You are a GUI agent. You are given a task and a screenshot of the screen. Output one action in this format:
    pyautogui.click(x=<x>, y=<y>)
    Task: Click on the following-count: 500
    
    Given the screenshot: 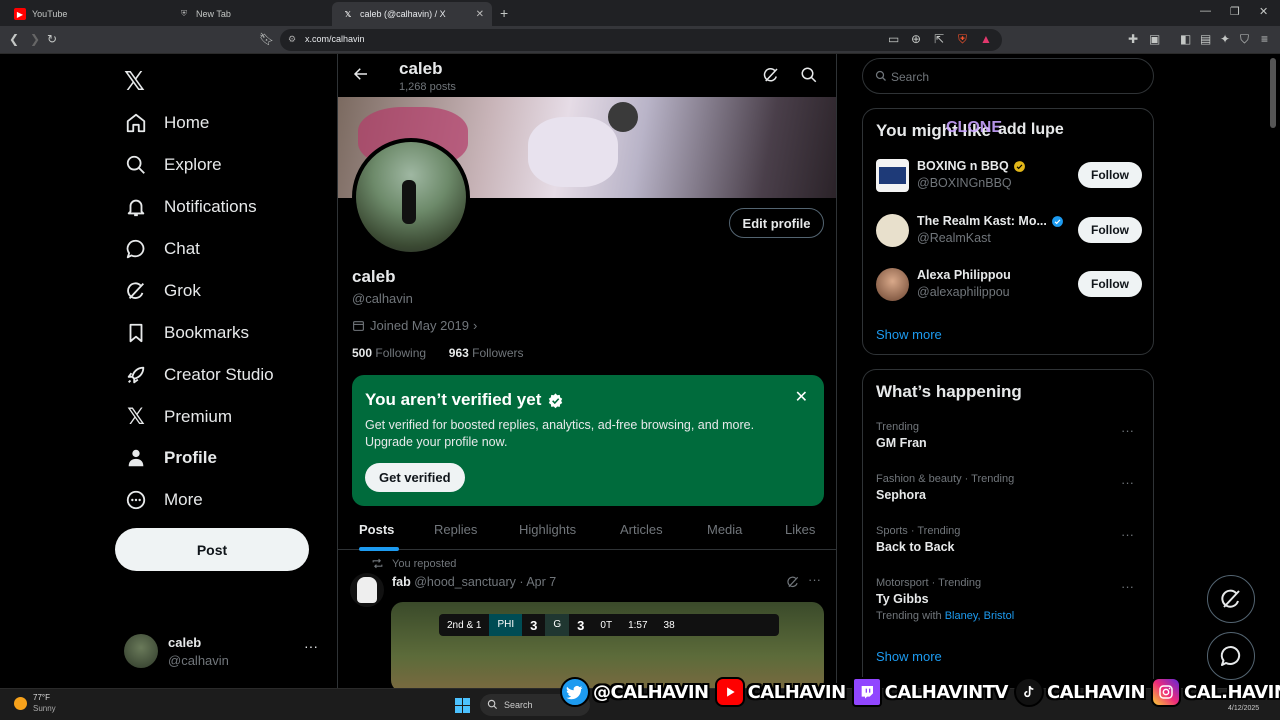 What is the action you would take?
    pyautogui.click(x=362, y=353)
    